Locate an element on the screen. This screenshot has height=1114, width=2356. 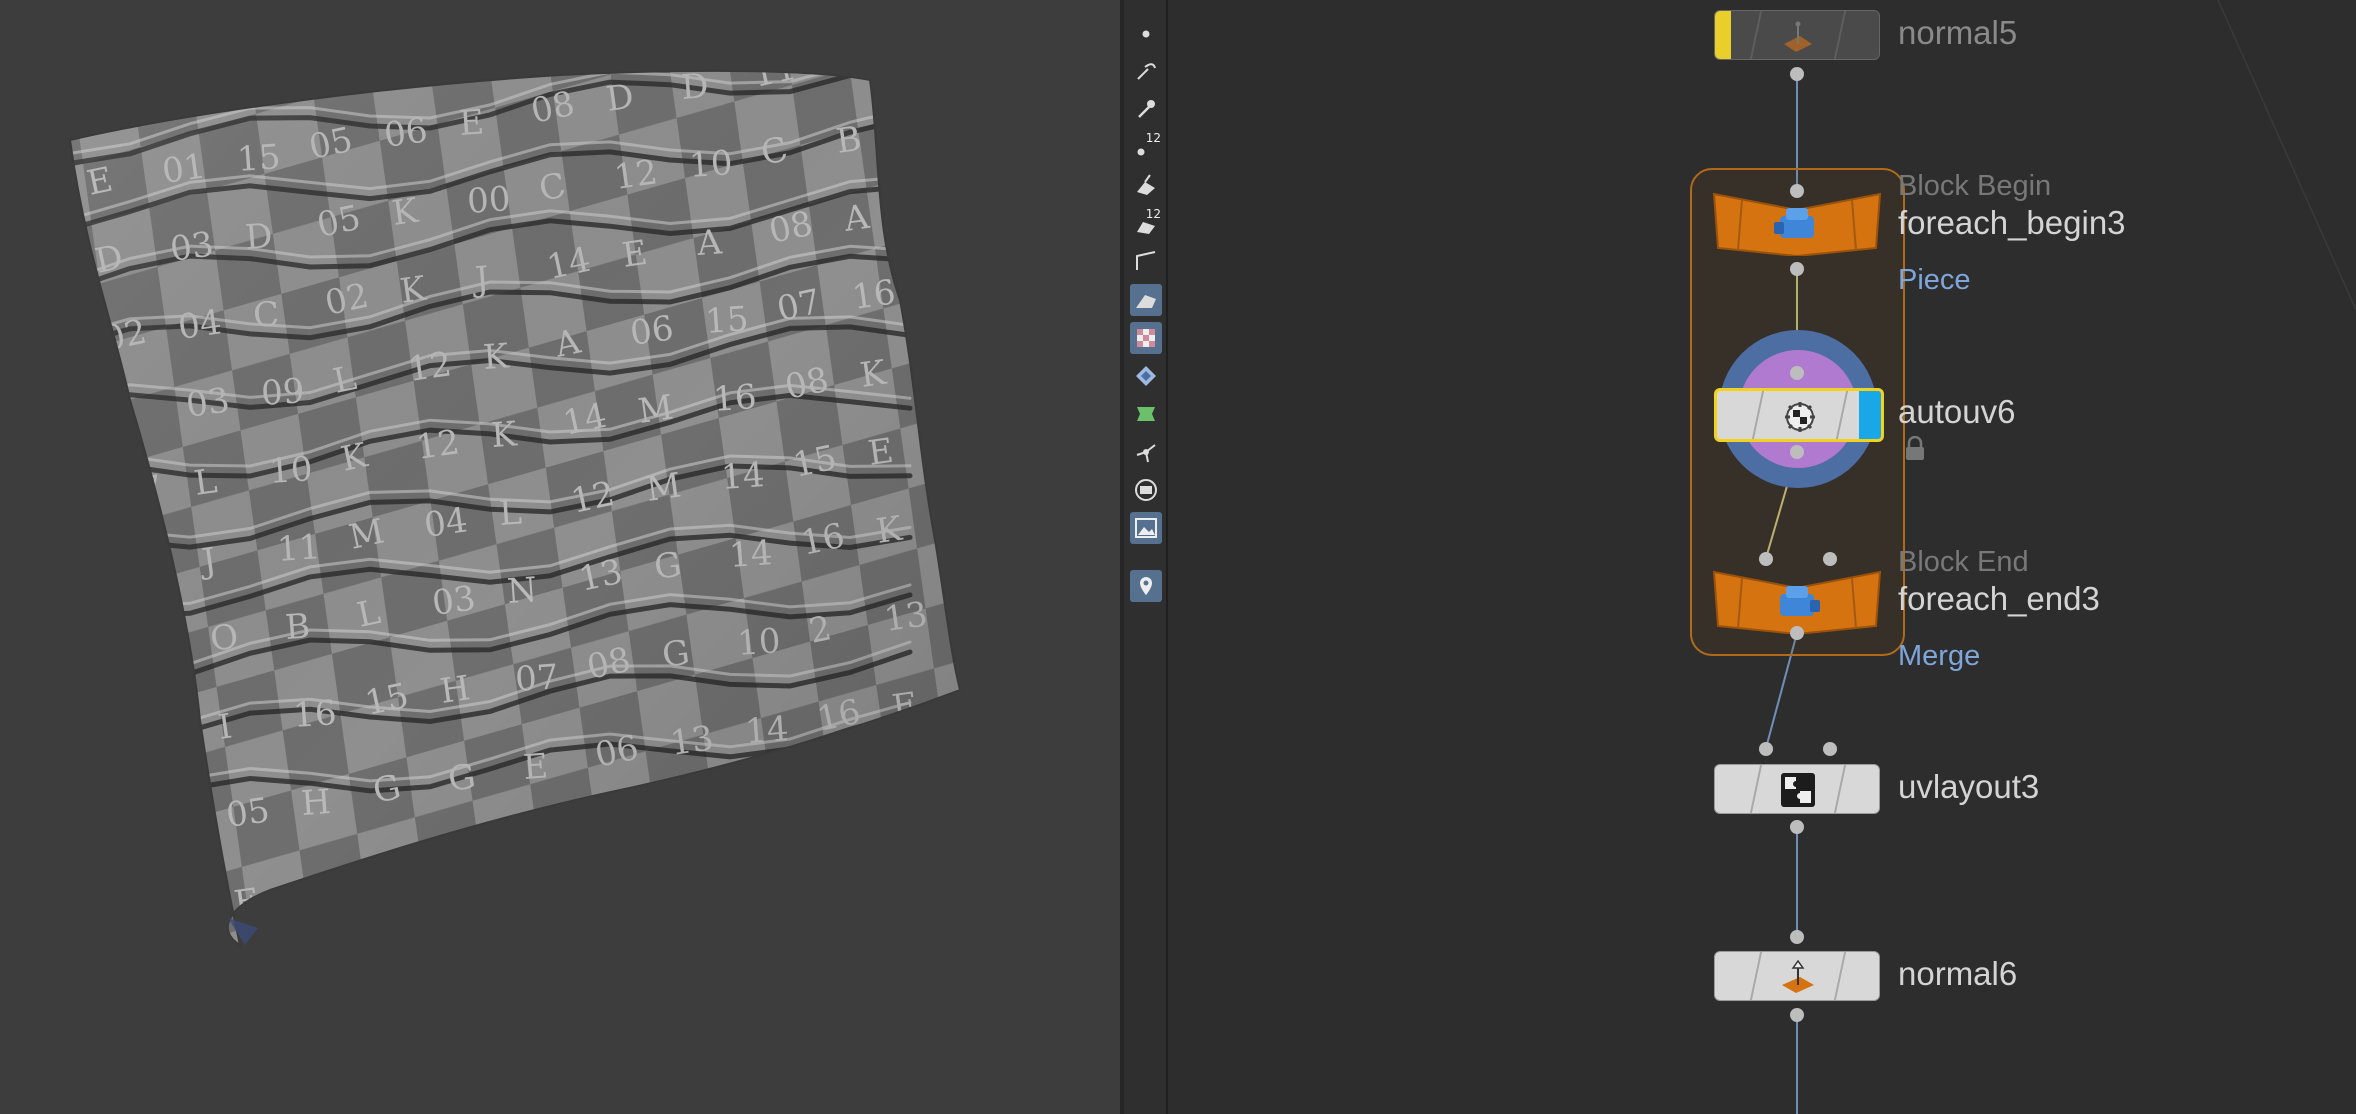
autouv-icon is located at coordinates (1800, 417).